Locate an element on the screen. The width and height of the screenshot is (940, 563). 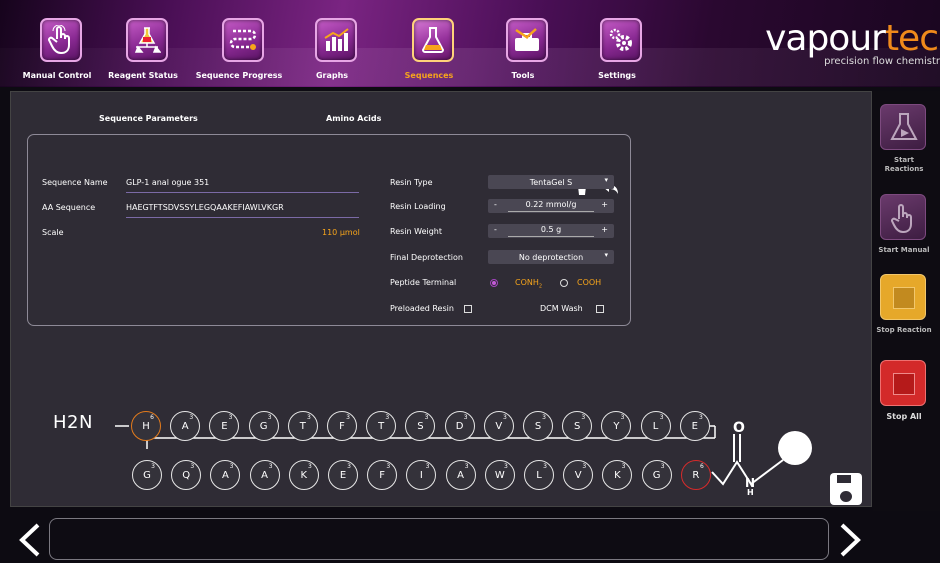
amino-acid-bead: D3 is located at coordinates (459, 426).